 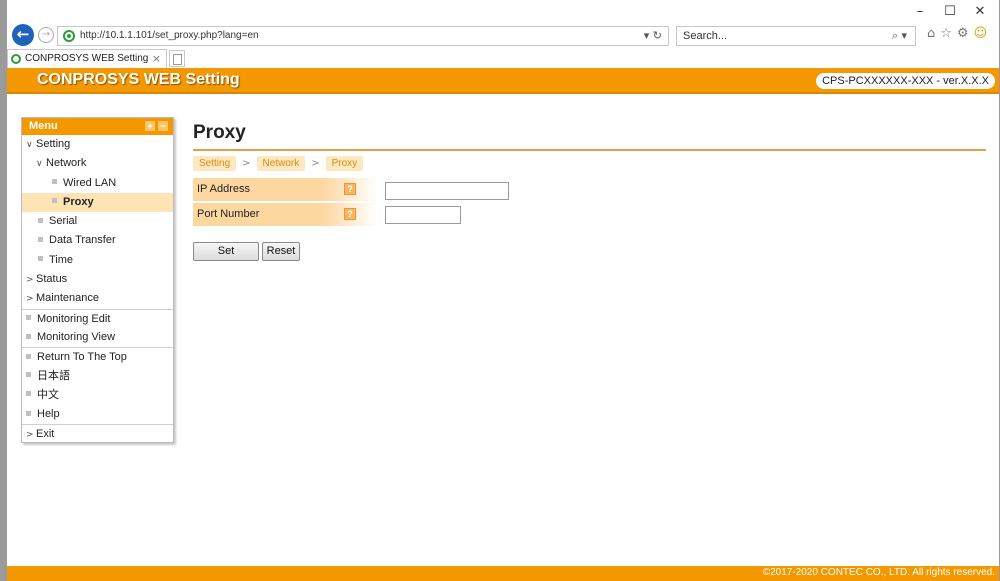 What do you see at coordinates (653, 35) in the screenshot?
I see `refresh-icon: ▾ ↻` at bounding box center [653, 35].